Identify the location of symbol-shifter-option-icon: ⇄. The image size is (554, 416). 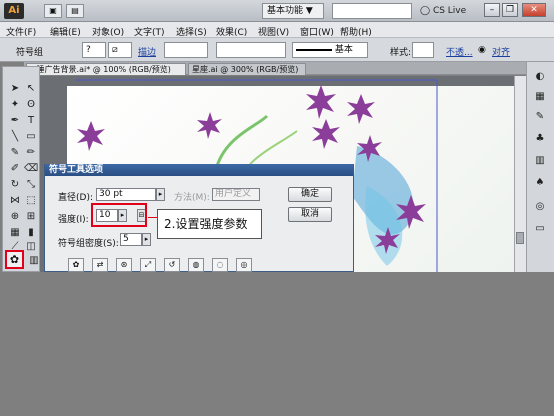
(100, 265).